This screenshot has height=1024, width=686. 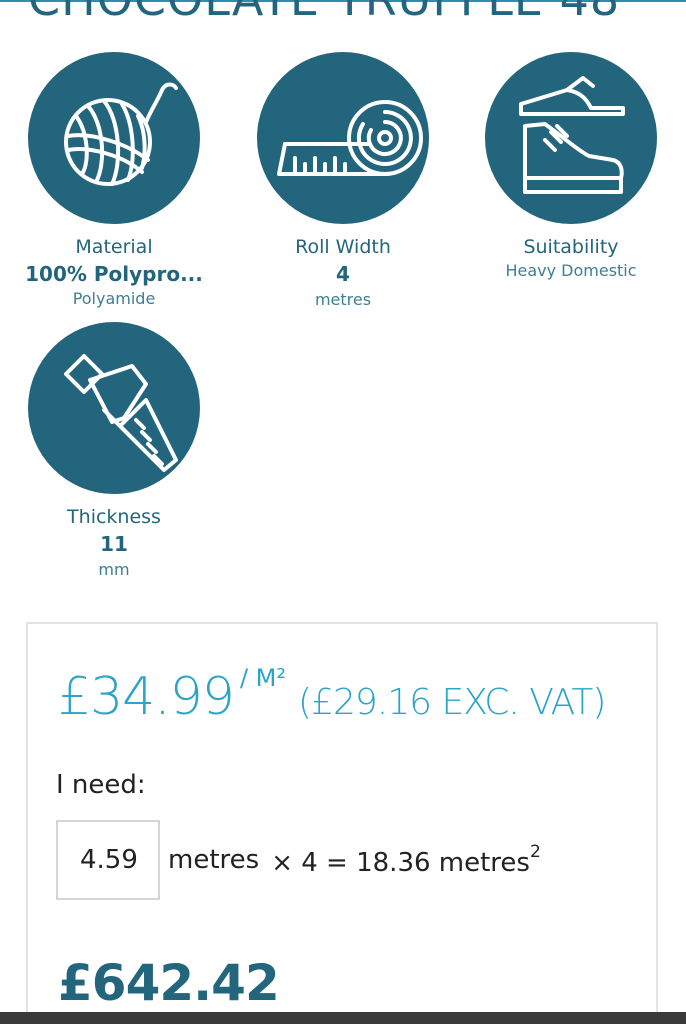 What do you see at coordinates (343, 138) in the screenshot?
I see `carpet-roll-icon` at bounding box center [343, 138].